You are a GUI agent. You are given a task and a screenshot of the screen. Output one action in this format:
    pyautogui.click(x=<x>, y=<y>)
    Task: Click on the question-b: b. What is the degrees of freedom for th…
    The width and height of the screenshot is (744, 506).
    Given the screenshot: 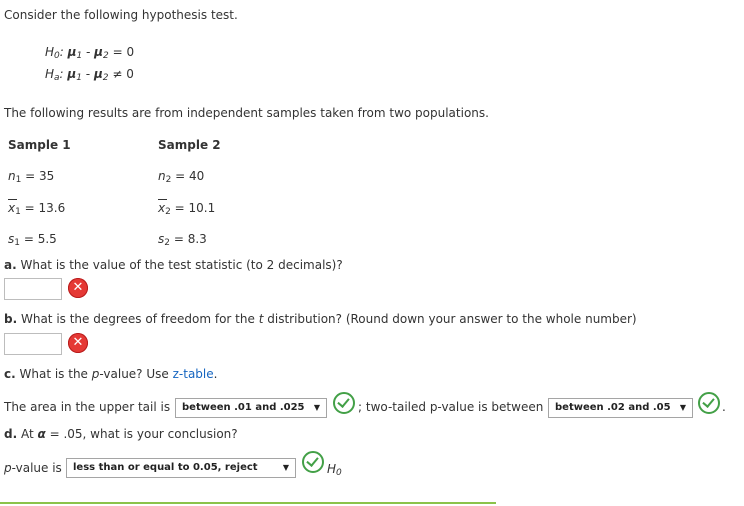 What is the action you would take?
    pyautogui.click(x=320, y=319)
    